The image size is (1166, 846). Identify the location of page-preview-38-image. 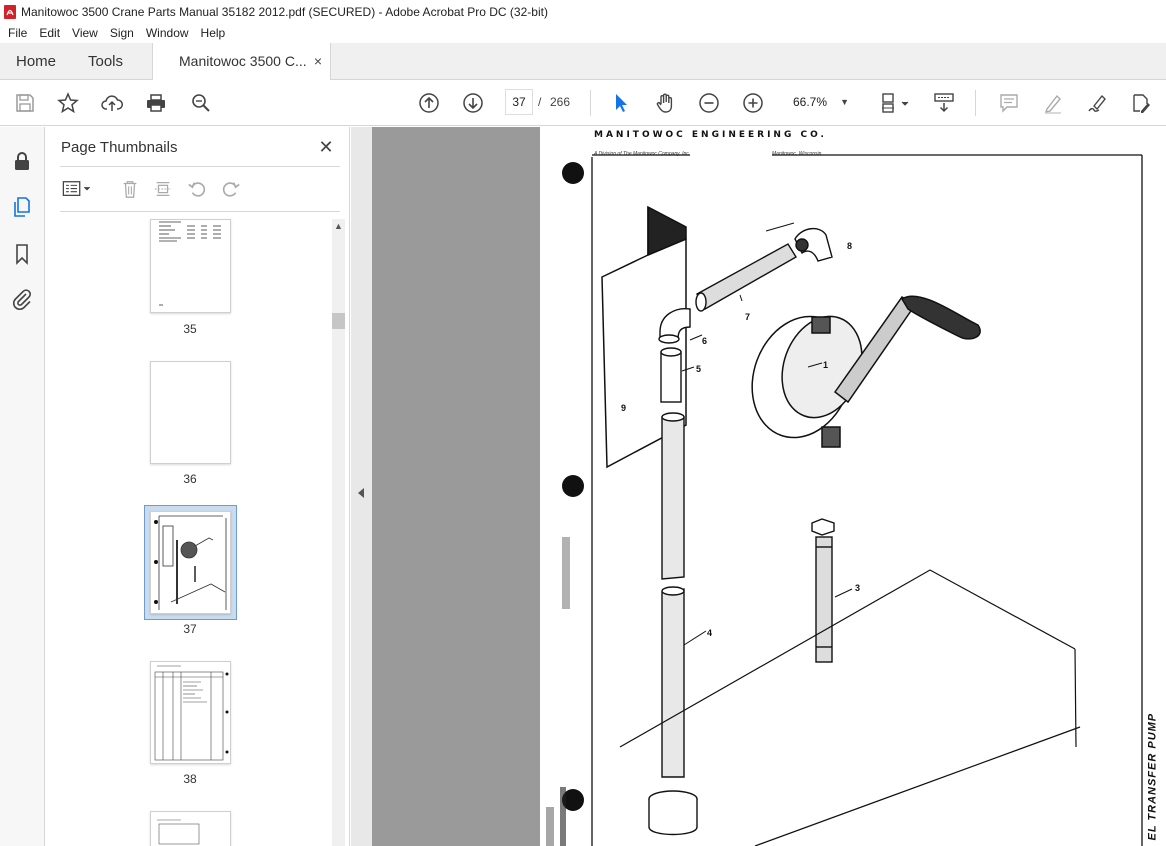
(191, 713).